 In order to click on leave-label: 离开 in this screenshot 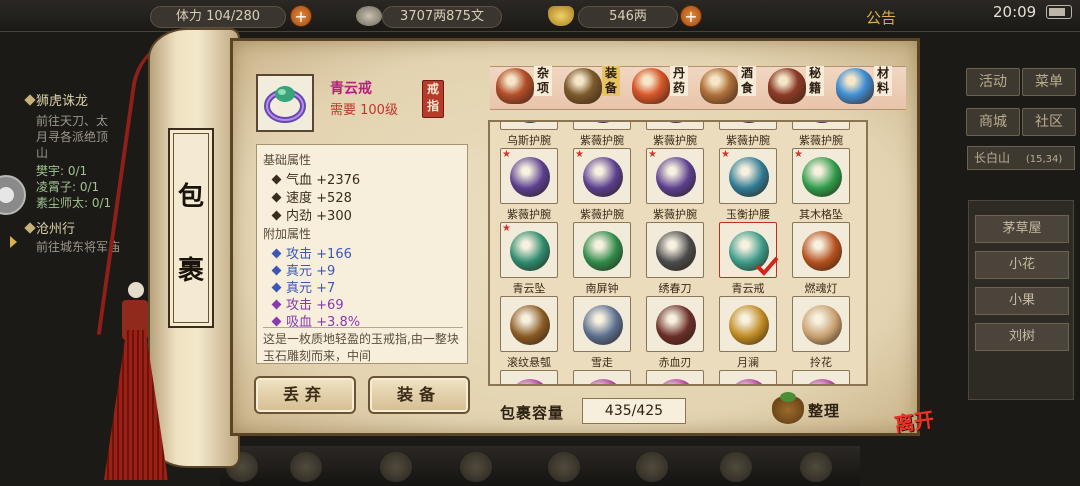, I will do `click(914, 422)`.